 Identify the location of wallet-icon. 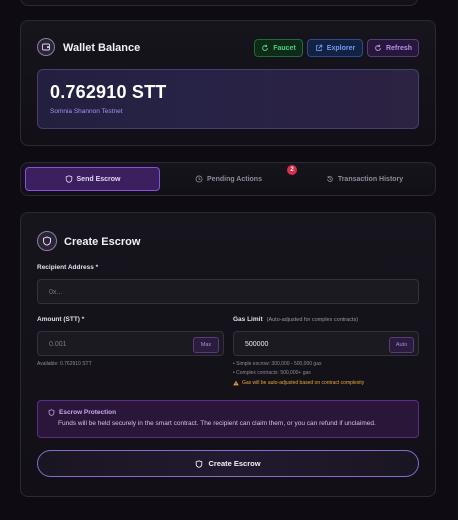
(46, 47).